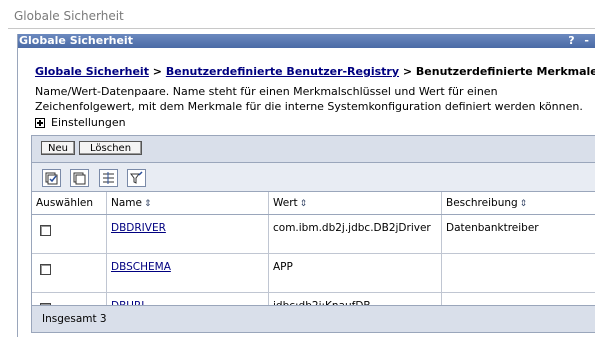  I want to click on column-header-select: Auswählen, so click(69, 203).